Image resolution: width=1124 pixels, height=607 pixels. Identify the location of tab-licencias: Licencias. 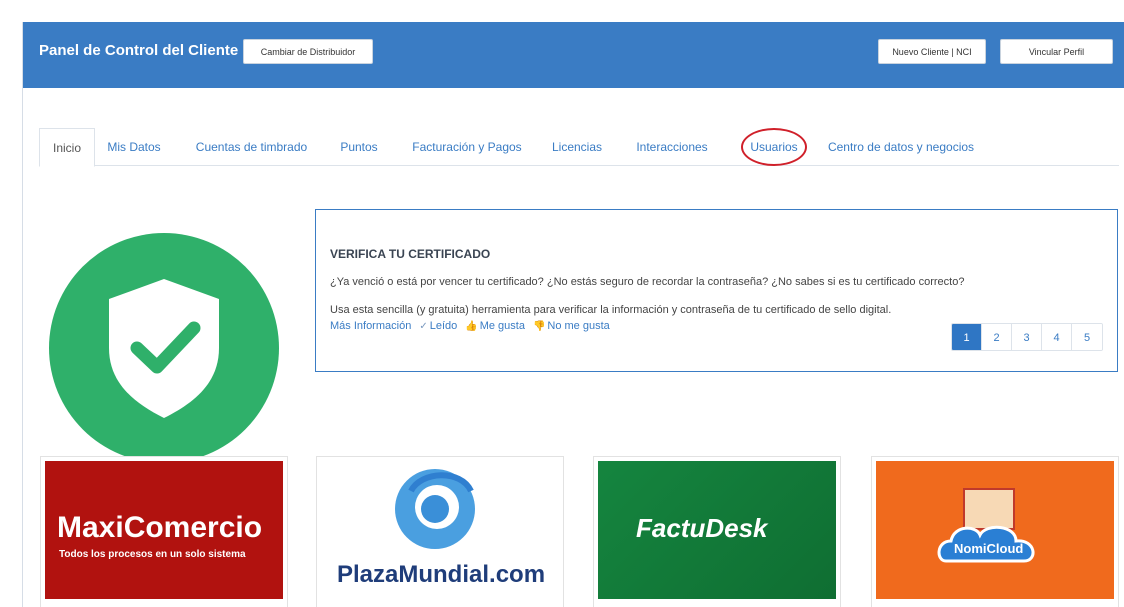
(577, 147).